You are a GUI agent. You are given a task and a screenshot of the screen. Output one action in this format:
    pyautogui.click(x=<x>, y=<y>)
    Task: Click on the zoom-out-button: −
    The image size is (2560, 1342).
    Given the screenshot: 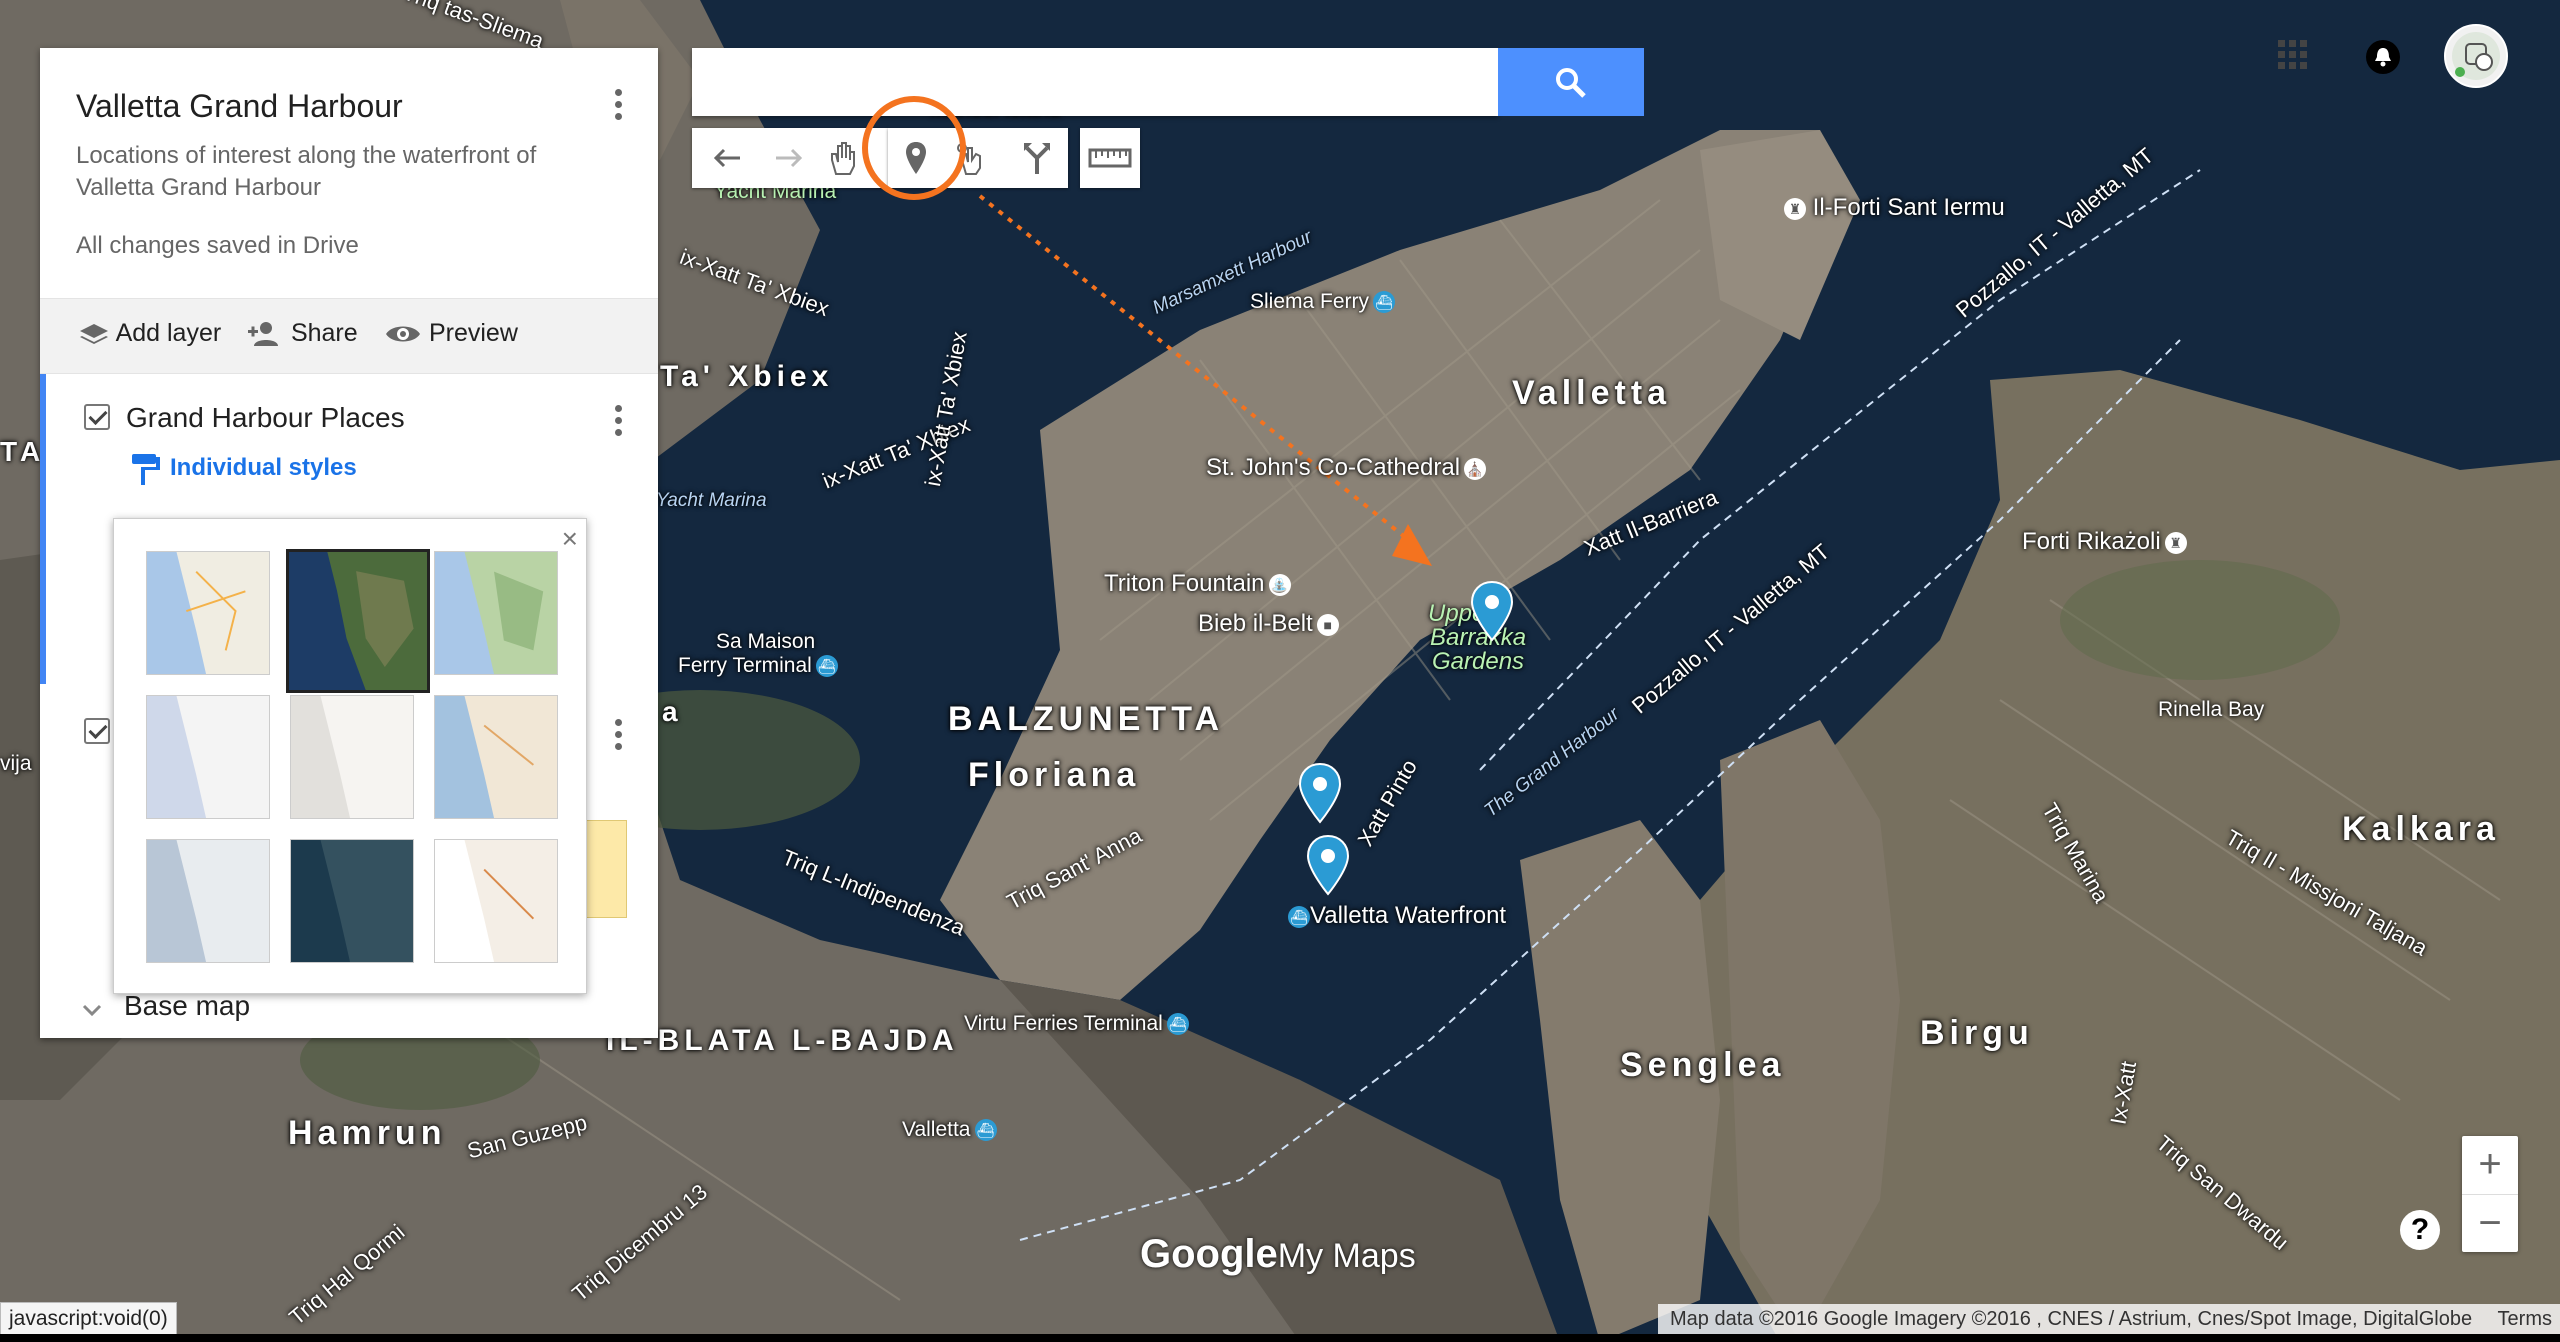 What is the action you would take?
    pyautogui.click(x=2490, y=1224)
    